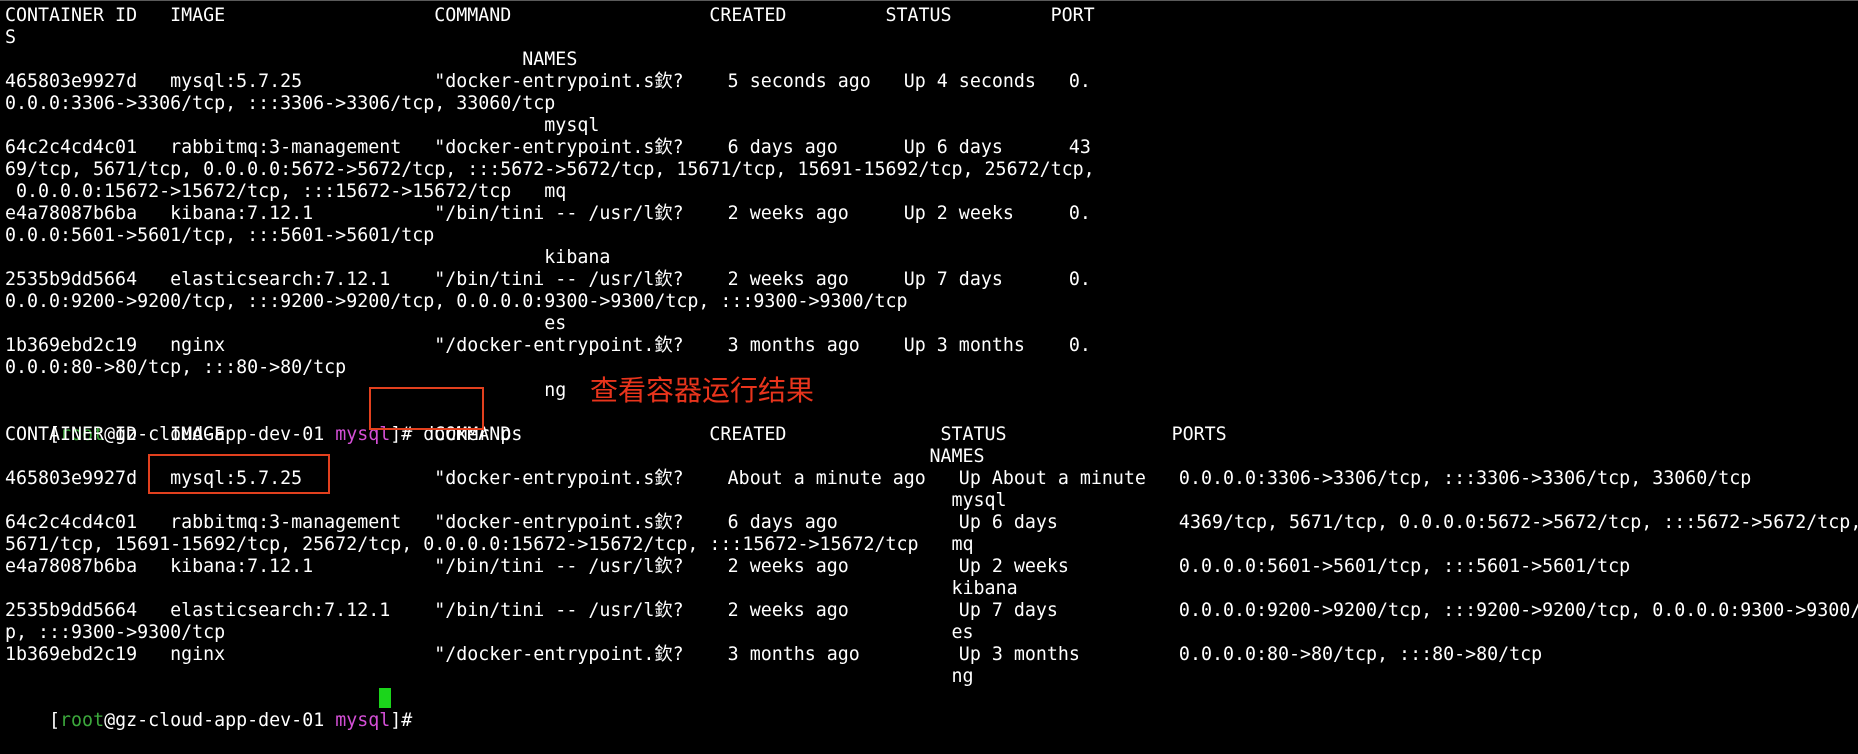  Describe the element at coordinates (55, 720) in the screenshot. I see `prompt-open-bracket: [` at that location.